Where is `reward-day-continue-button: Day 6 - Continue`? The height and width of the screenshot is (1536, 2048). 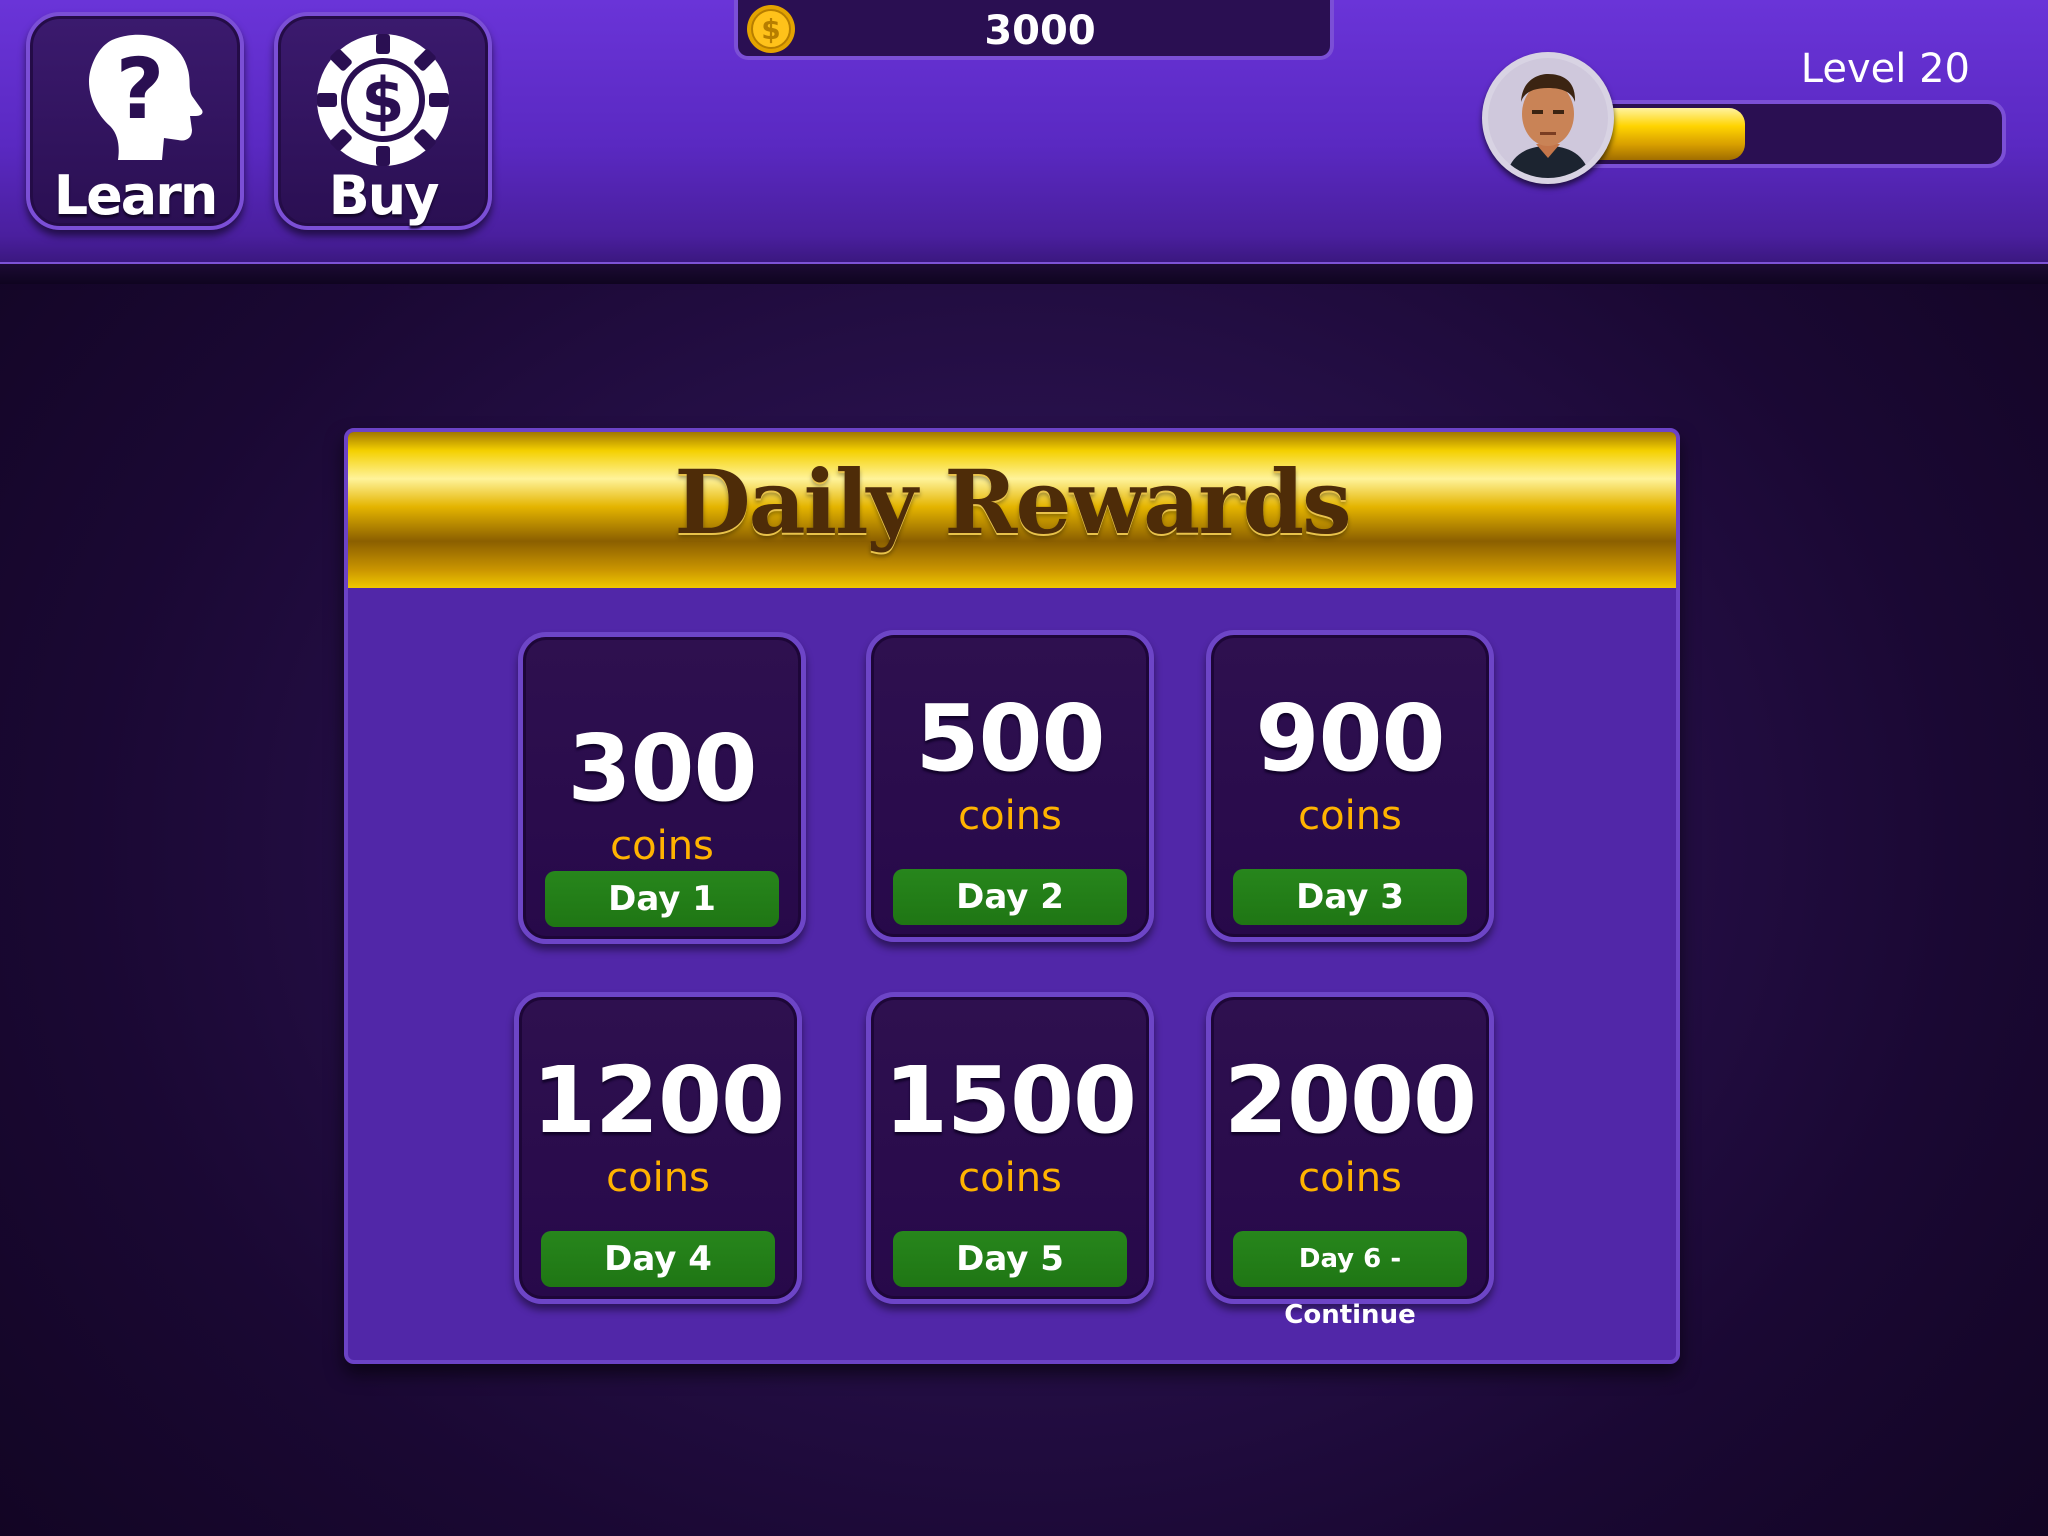 reward-day-continue-button: Day 6 - Continue is located at coordinates (1350, 1280).